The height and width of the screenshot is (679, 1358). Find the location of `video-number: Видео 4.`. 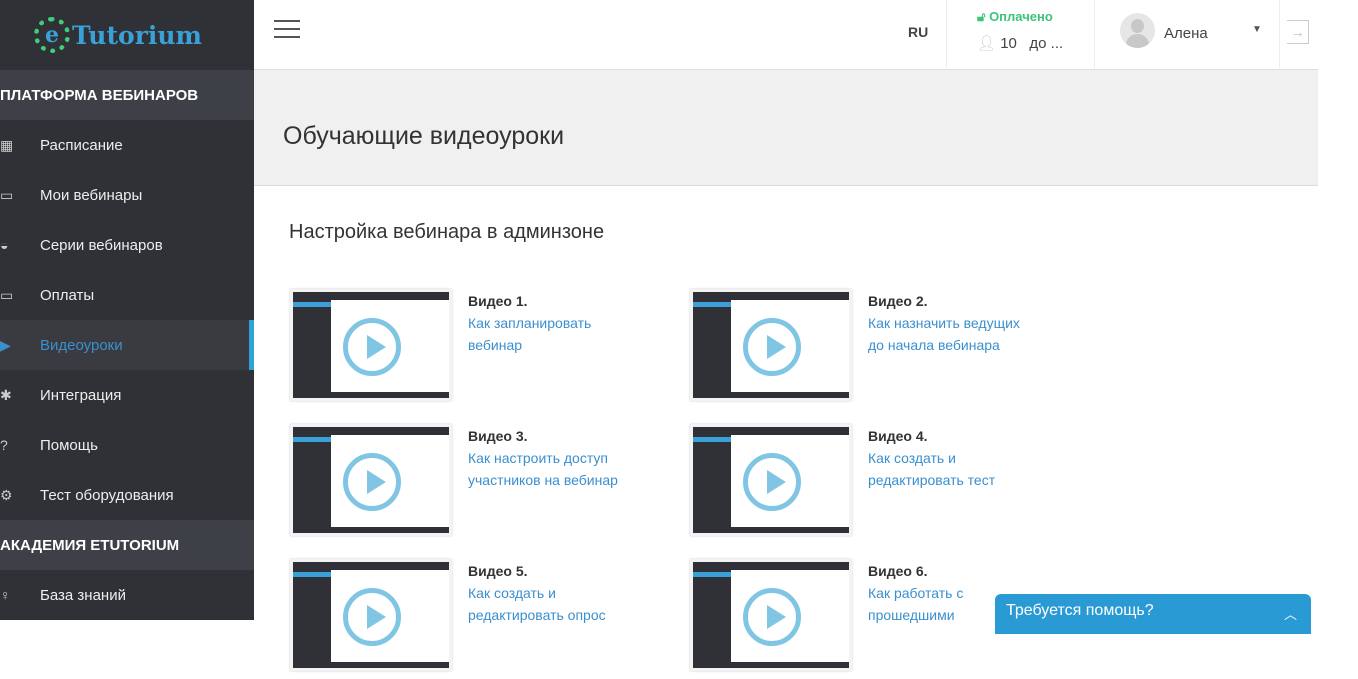

video-number: Видео 4. is located at coordinates (898, 436).